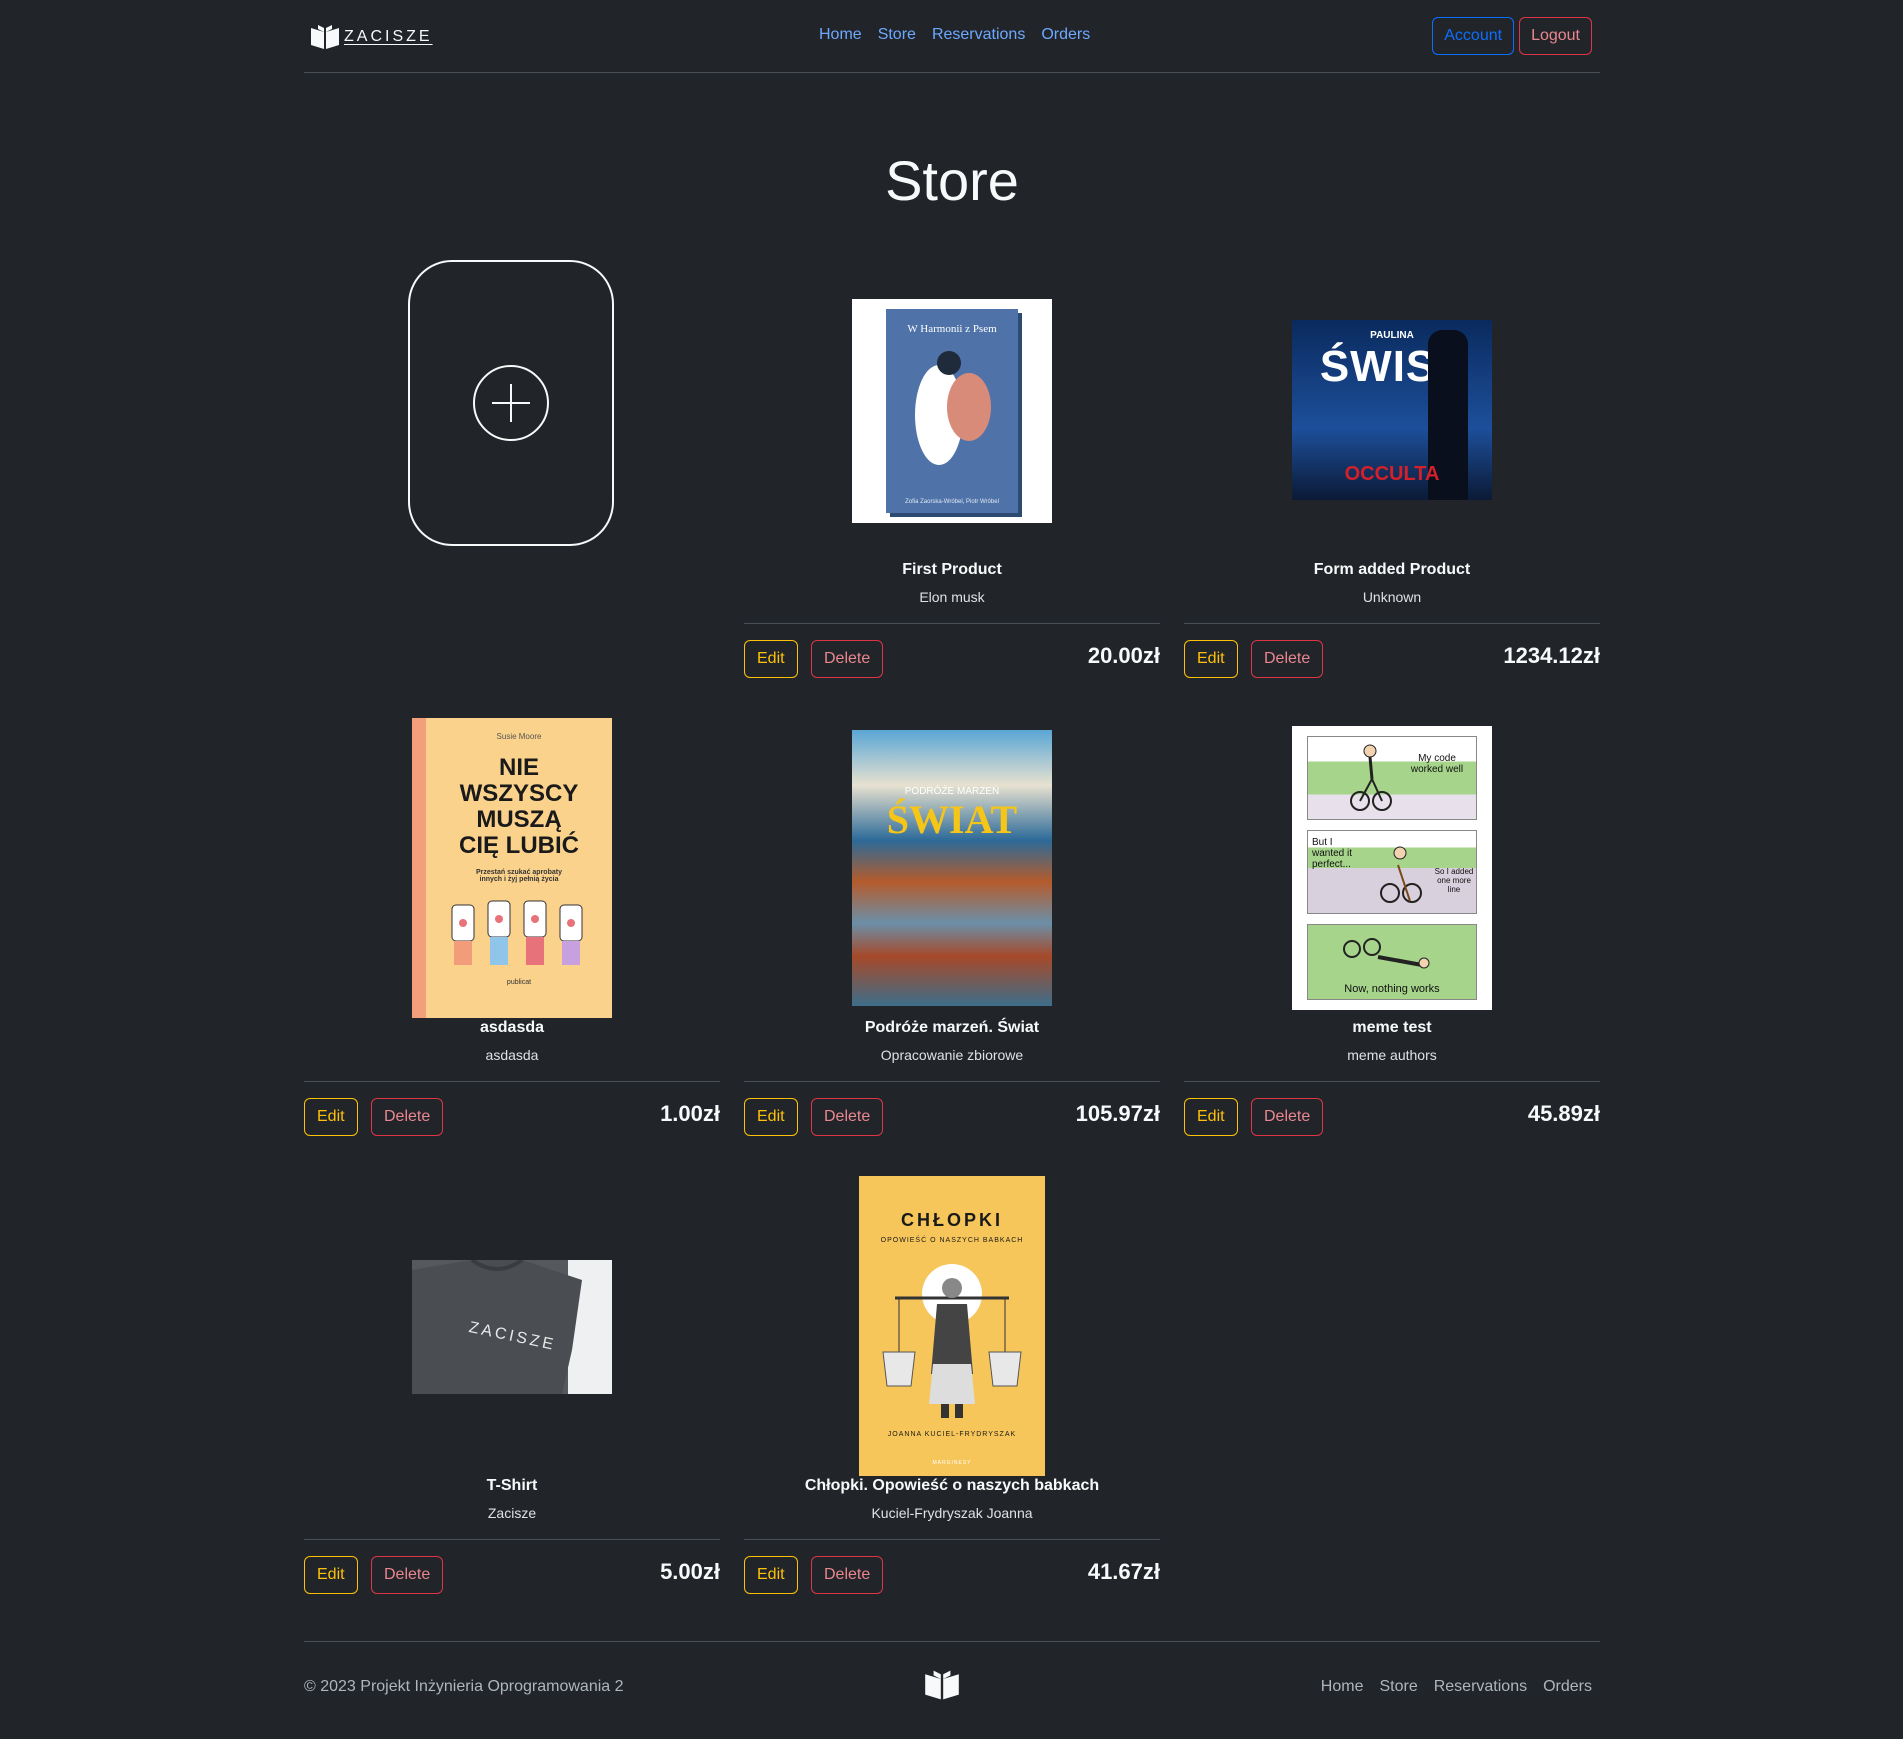  What do you see at coordinates (519, 982) in the screenshot?
I see `cover-publisher: publicat` at bounding box center [519, 982].